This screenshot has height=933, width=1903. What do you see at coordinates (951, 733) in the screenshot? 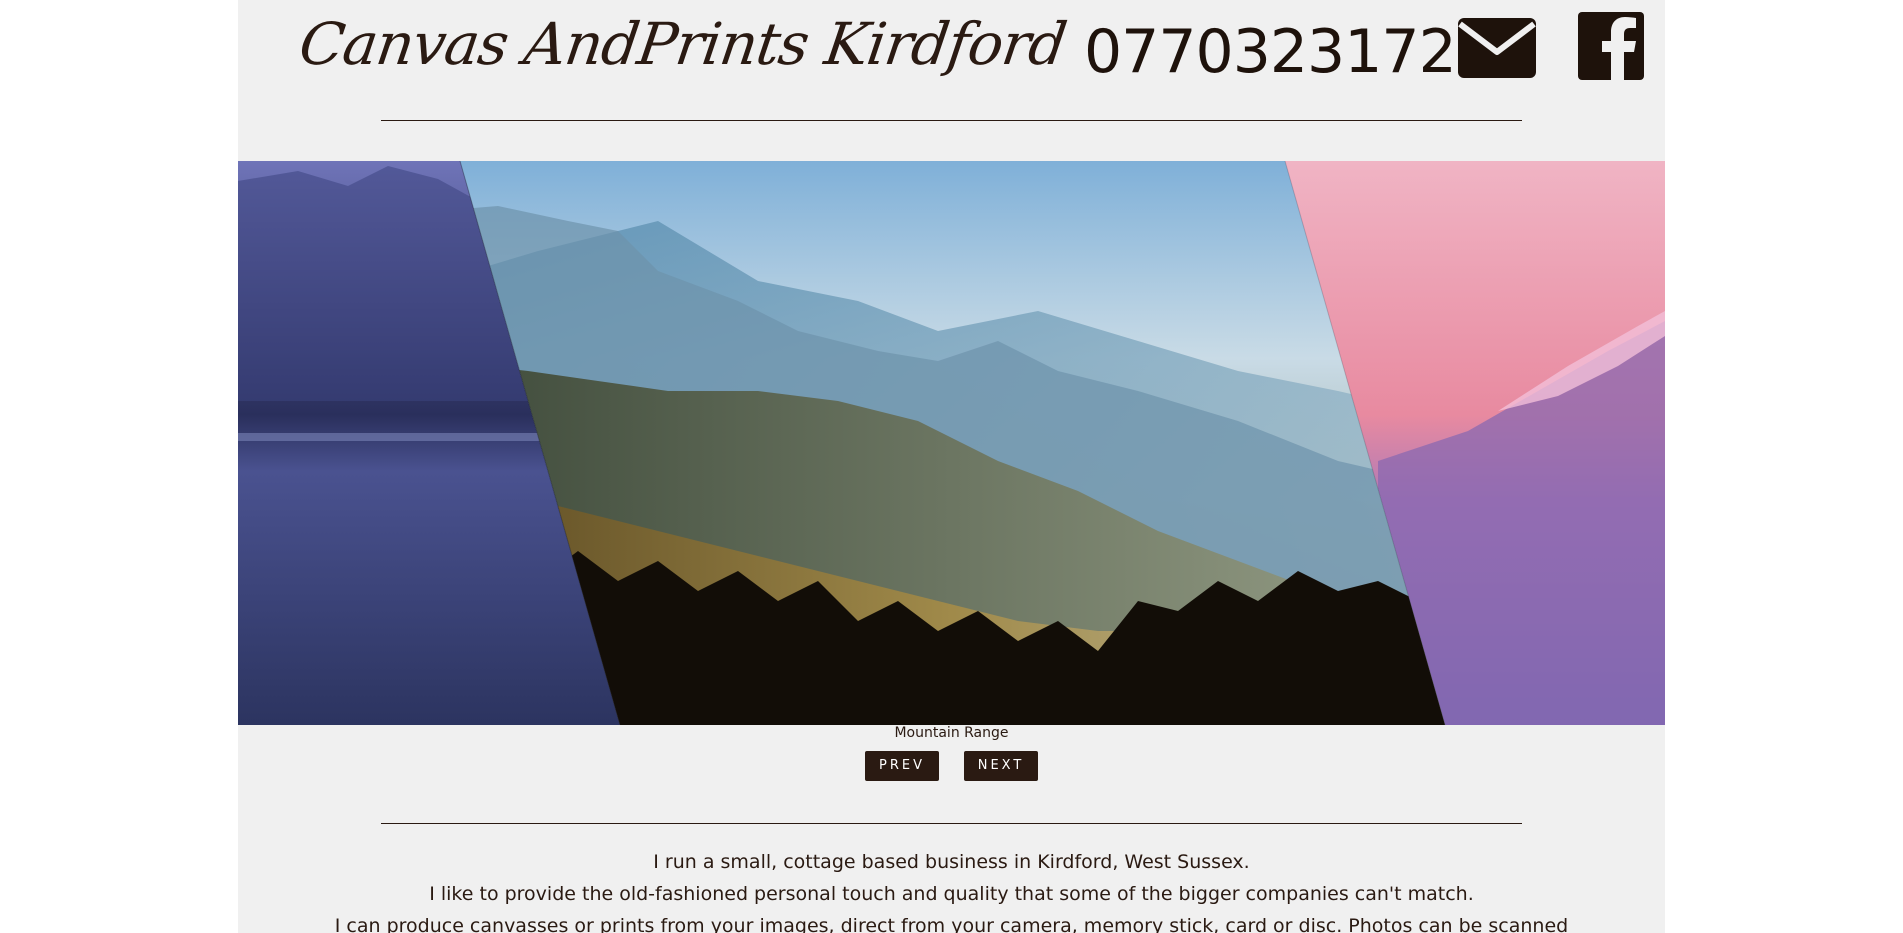
I see `slide-caption: Mountain Range` at bounding box center [951, 733].